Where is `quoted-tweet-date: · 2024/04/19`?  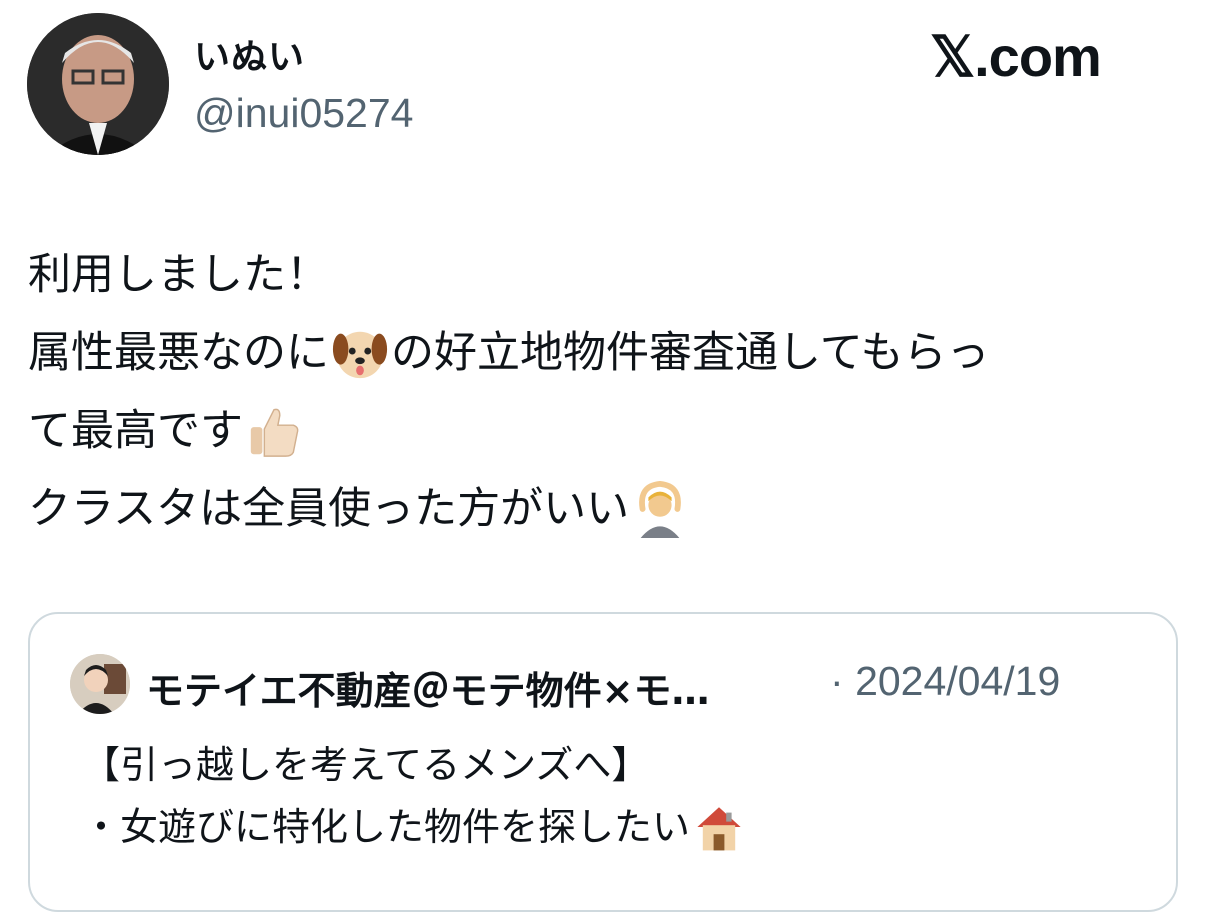
quoted-tweet-date: · 2024/04/19 is located at coordinates (945, 681).